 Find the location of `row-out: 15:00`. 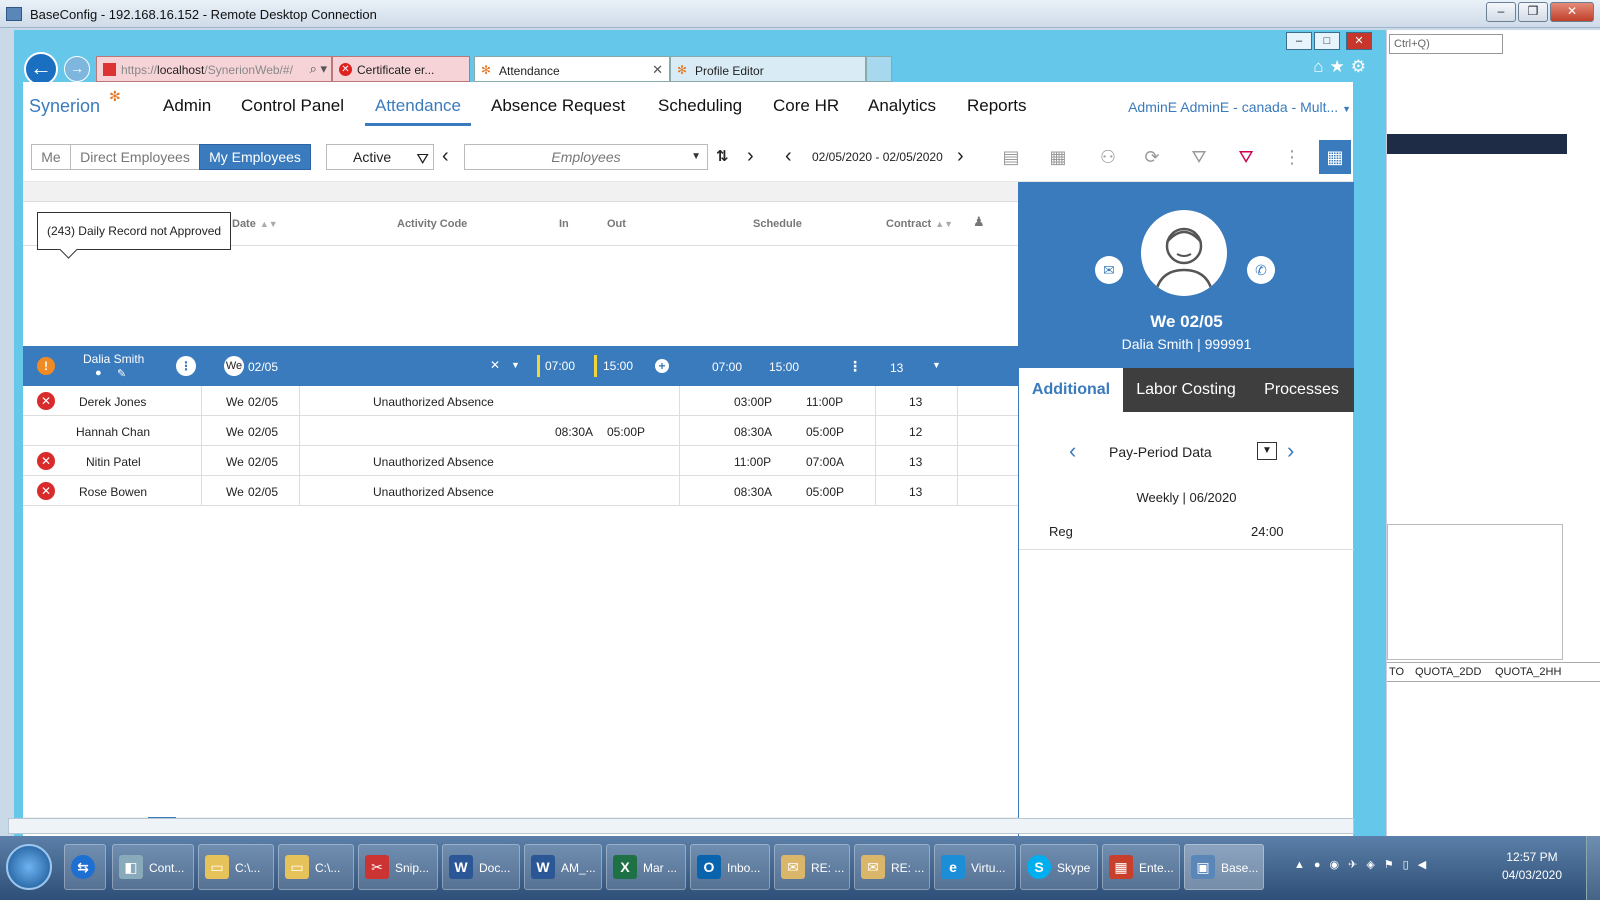

row-out: 15:00 is located at coordinates (618, 366).